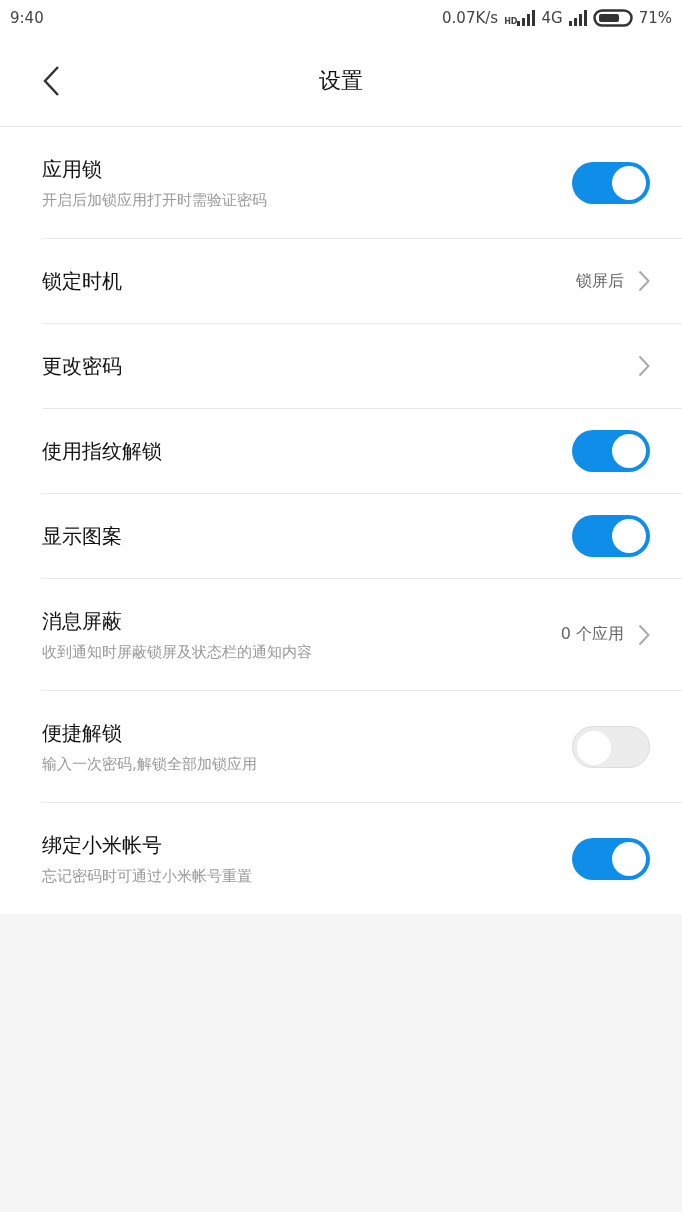 This screenshot has width=682, height=1212. Describe the element at coordinates (470, 18) in the screenshot. I see `network-speed: 0.07K/s` at that location.